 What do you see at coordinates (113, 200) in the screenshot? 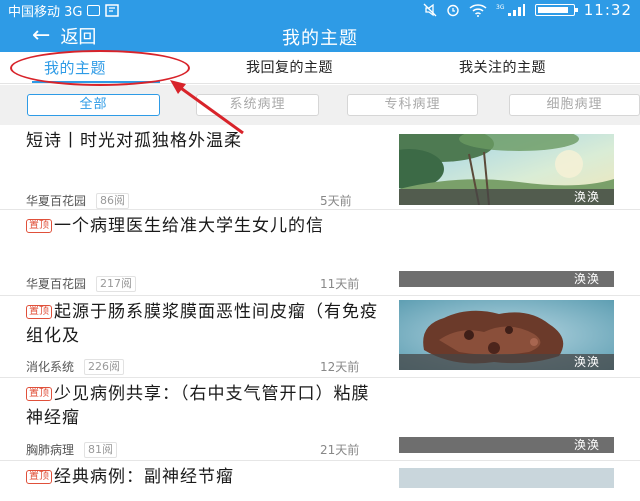
I see `view-count: 86阅` at bounding box center [113, 200].